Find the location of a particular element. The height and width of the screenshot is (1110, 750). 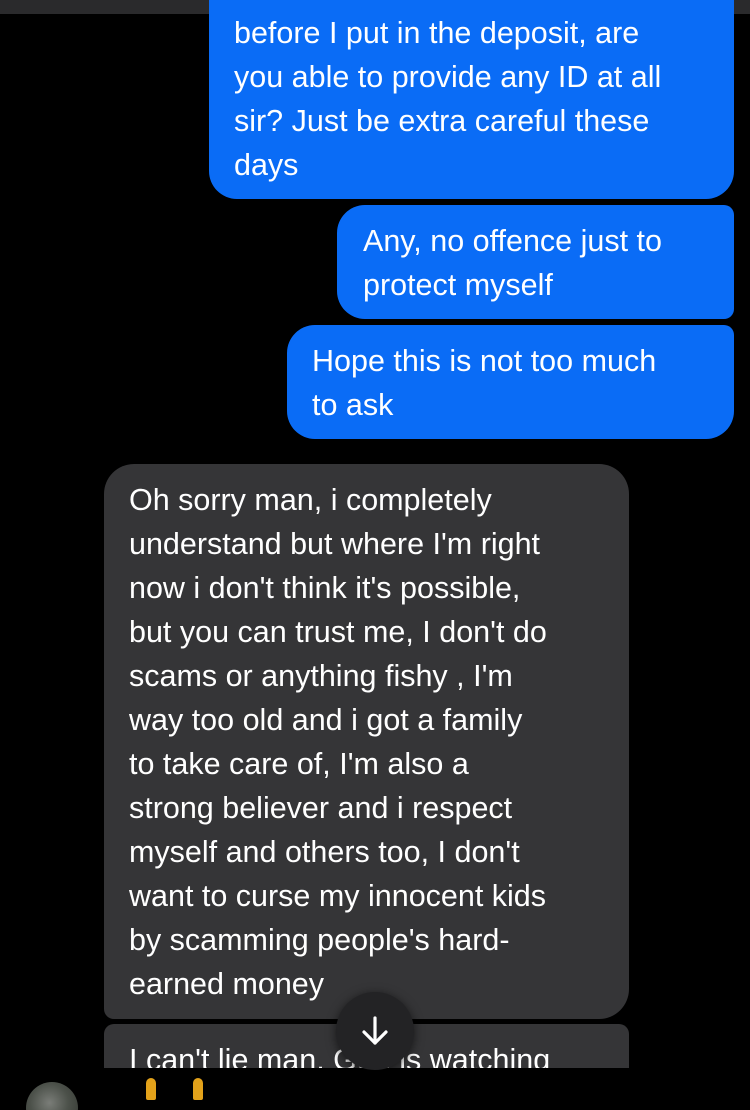

outgoing-message-bubble: Hope this is not too much to ask is located at coordinates (510, 382).